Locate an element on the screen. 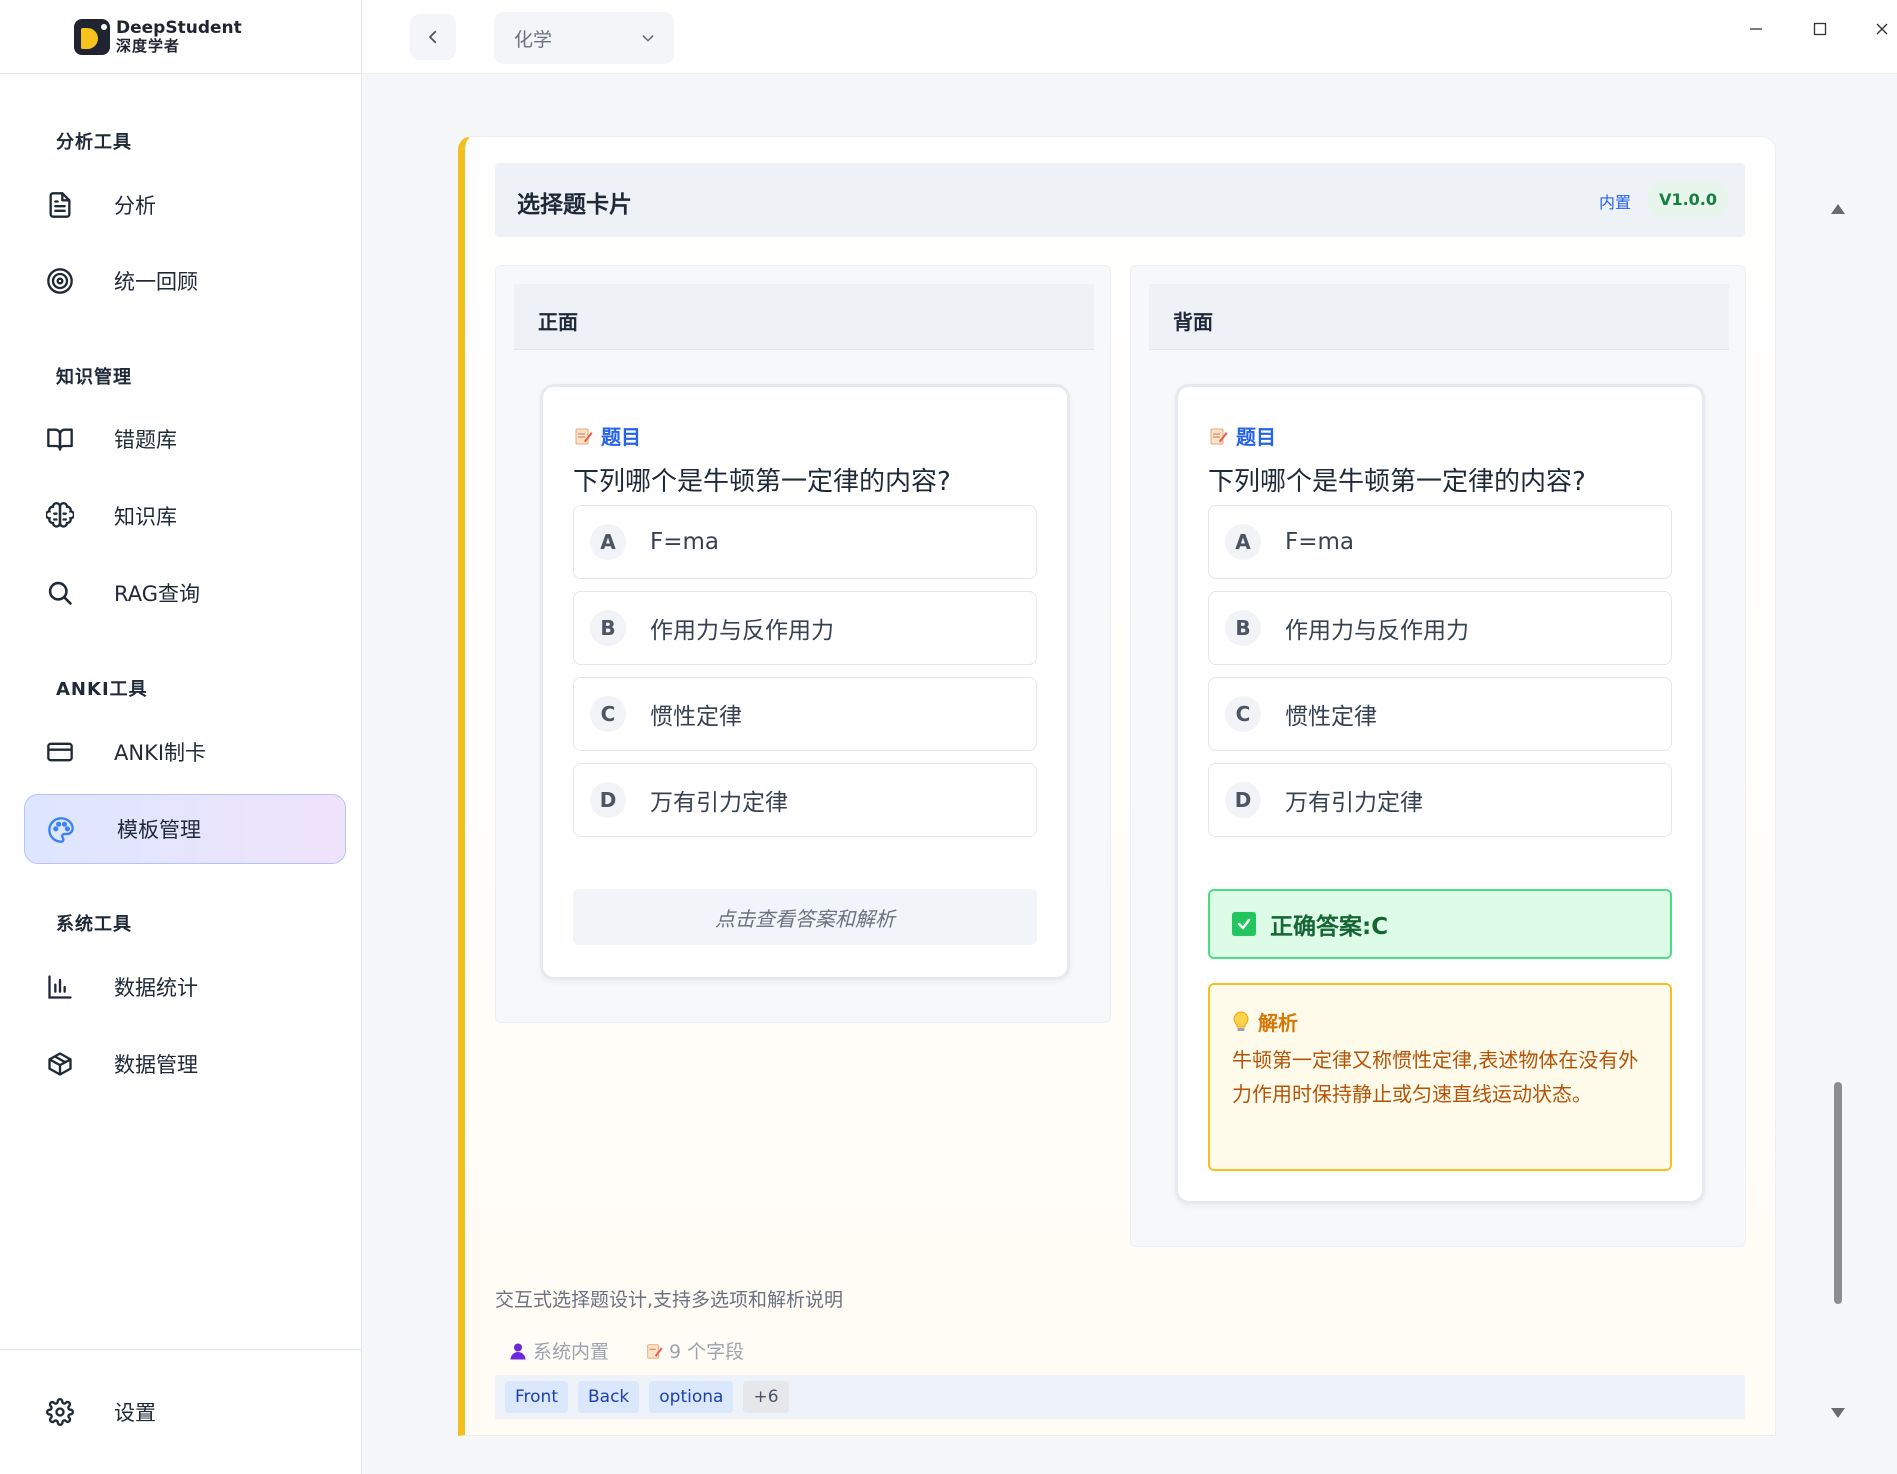 The image size is (1897, 1474). brand-name-en: DeepStudent is located at coordinates (179, 27).